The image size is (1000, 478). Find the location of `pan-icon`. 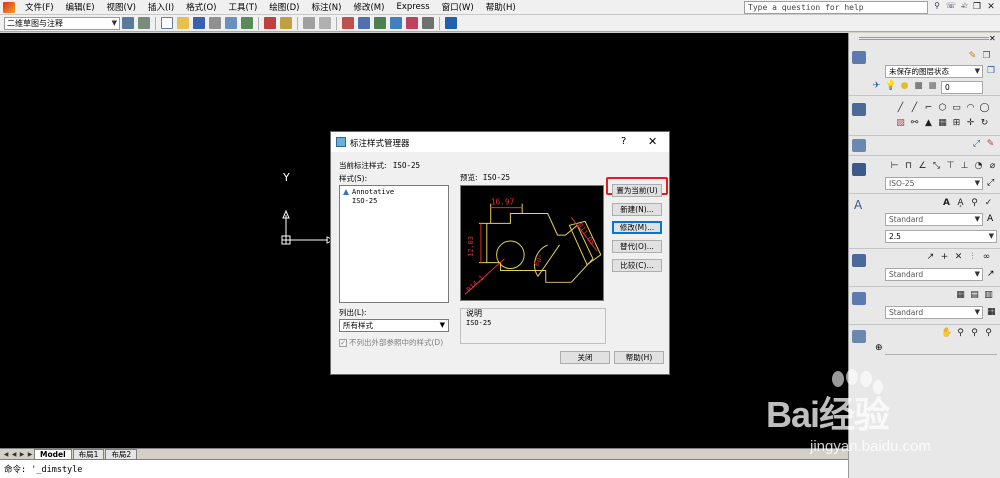

pan-icon is located at coordinates (348, 23).